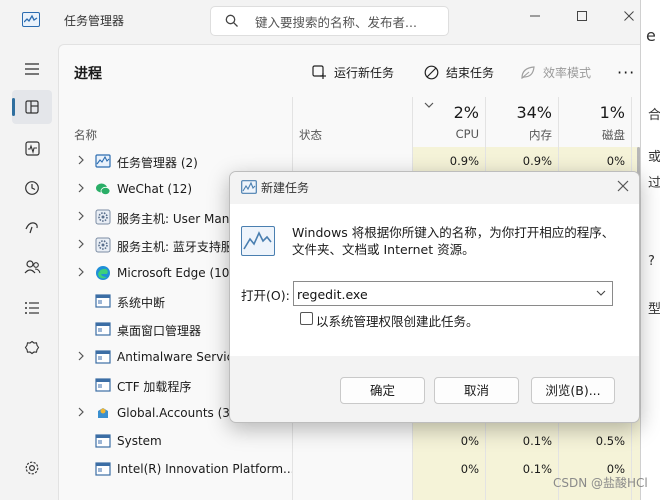  I want to click on memory-value: 0.9%, so click(537, 161).